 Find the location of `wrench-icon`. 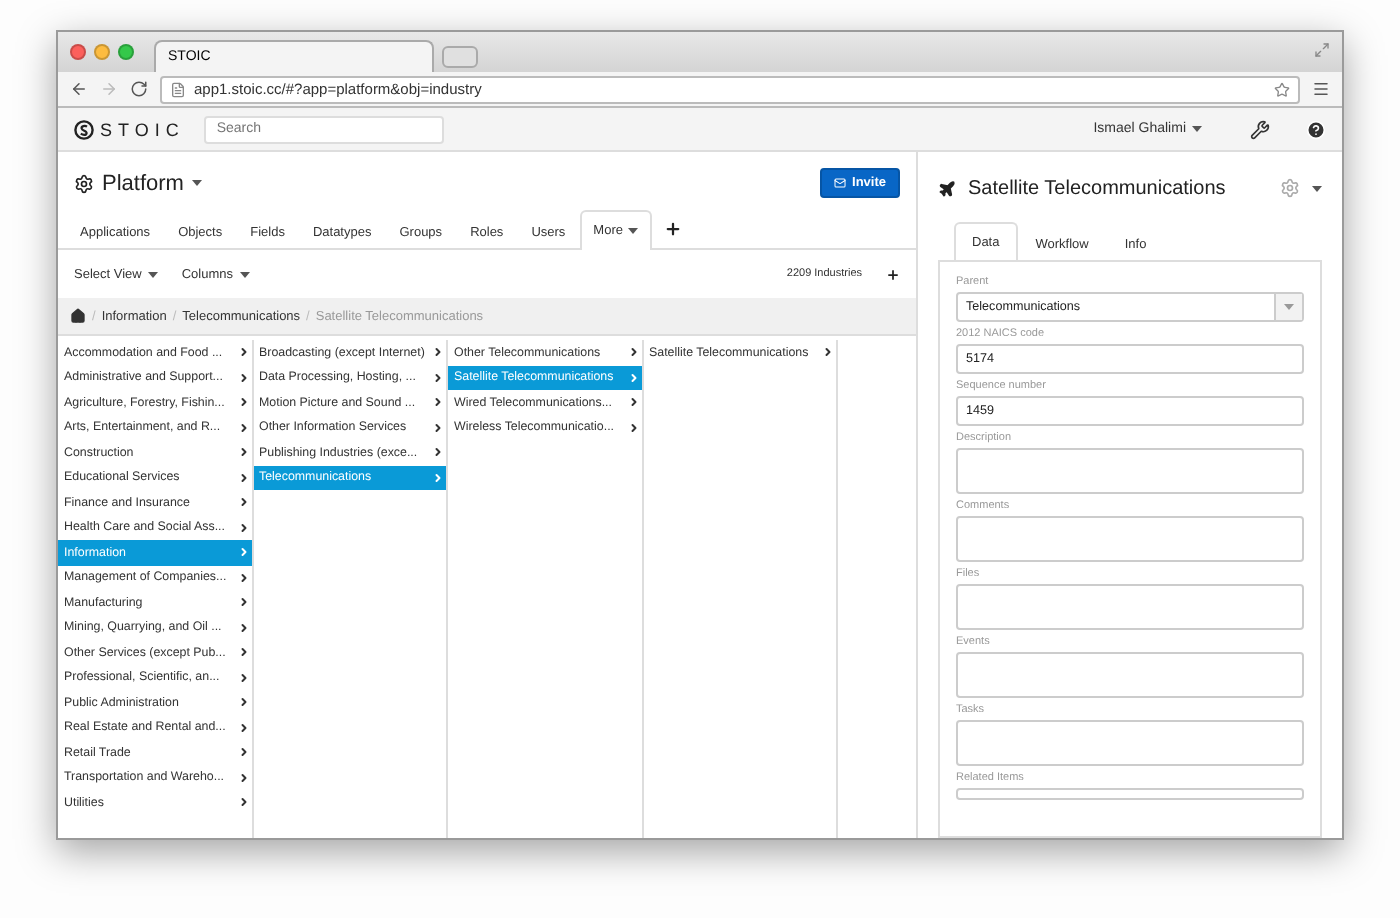

wrench-icon is located at coordinates (1260, 129).